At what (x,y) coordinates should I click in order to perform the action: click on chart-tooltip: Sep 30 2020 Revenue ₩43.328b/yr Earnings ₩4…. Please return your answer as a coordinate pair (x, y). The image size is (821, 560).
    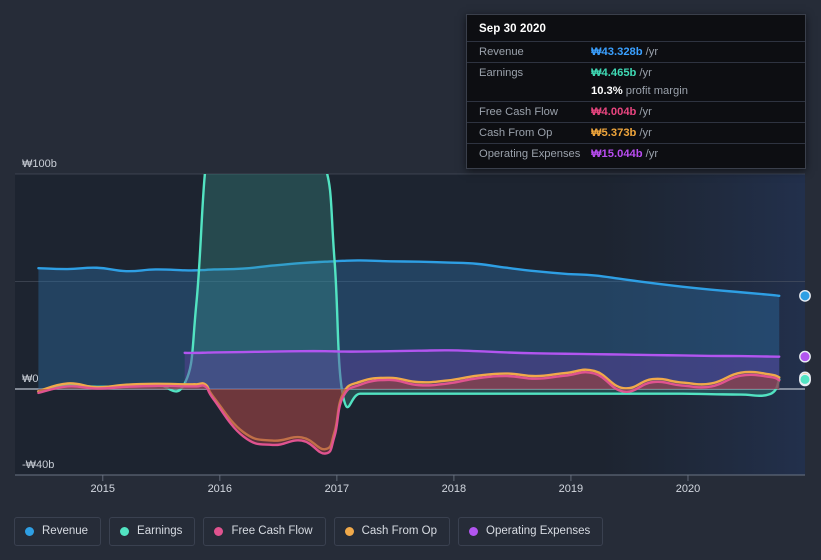
    Looking at the image, I should click on (636, 91).